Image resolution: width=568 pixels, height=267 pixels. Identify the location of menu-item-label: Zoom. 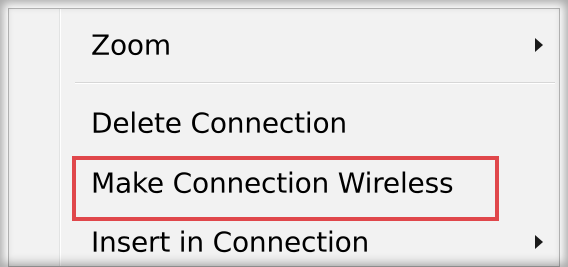
(131, 45).